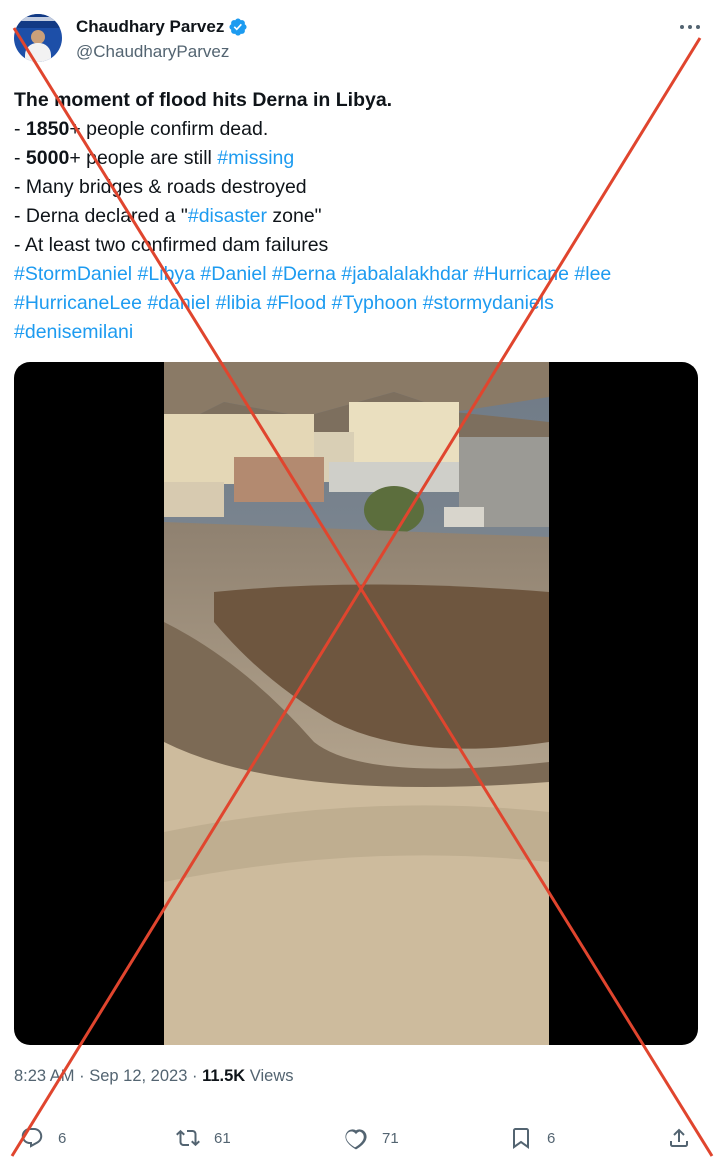  What do you see at coordinates (224, 1076) in the screenshot?
I see `views-count: 11.5K` at bounding box center [224, 1076].